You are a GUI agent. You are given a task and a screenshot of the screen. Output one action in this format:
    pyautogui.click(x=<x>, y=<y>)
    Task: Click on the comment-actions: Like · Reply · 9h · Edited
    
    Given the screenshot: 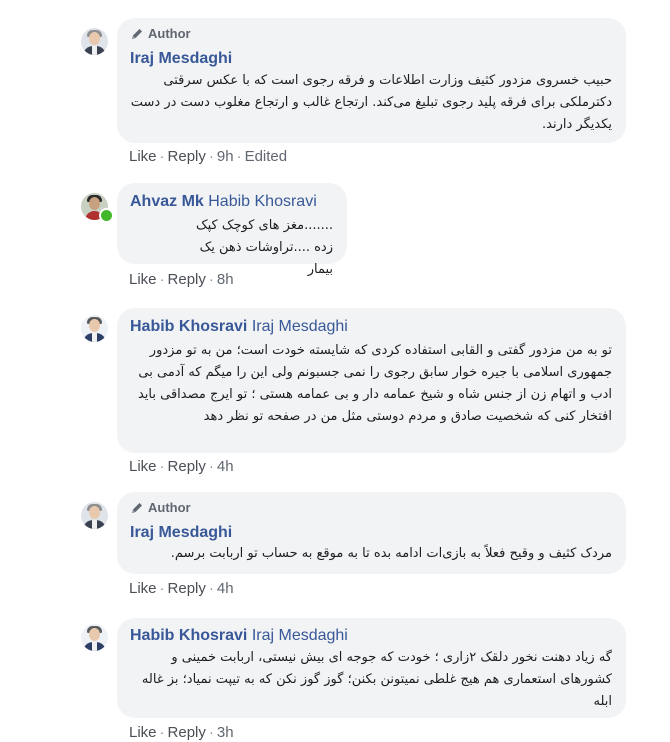 What is the action you would take?
    pyautogui.click(x=208, y=156)
    